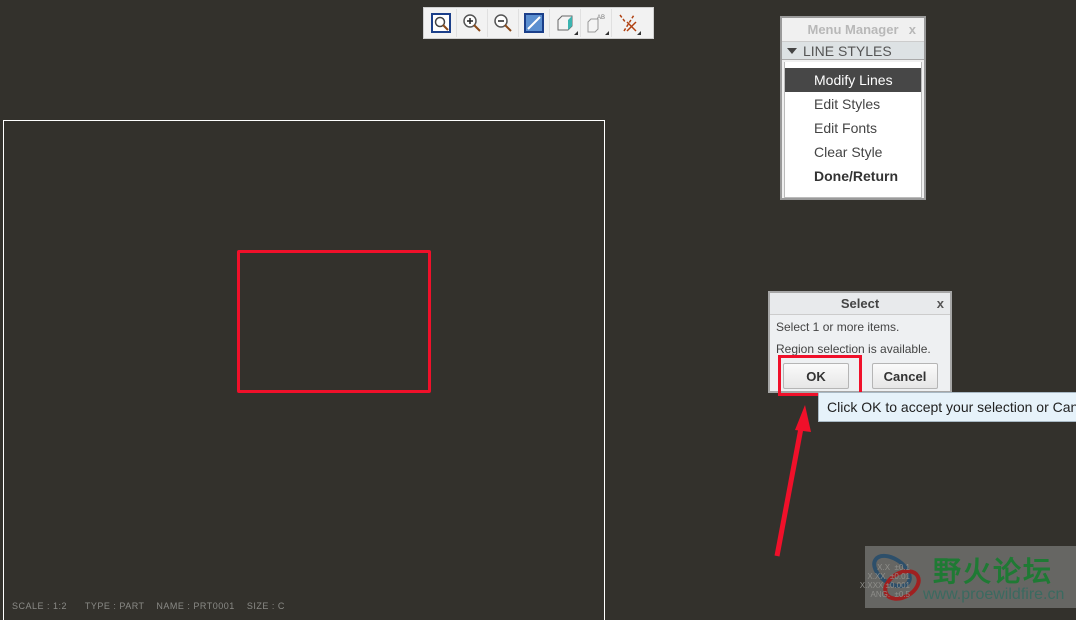 Image resolution: width=1076 pixels, height=620 pixels. What do you see at coordinates (803, 418) in the screenshot?
I see `arrow-head-icon` at bounding box center [803, 418].